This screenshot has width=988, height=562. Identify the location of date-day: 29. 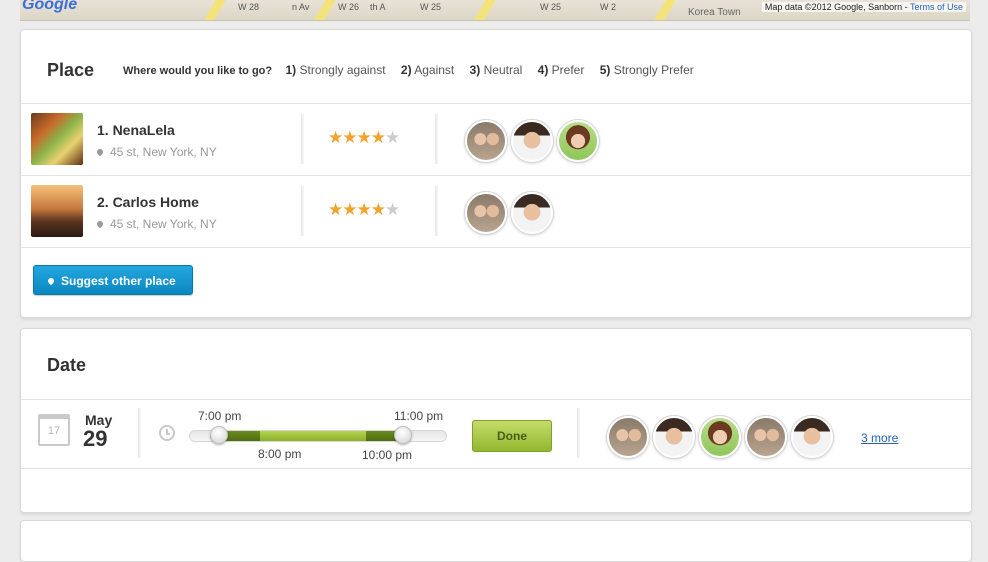
(95, 438).